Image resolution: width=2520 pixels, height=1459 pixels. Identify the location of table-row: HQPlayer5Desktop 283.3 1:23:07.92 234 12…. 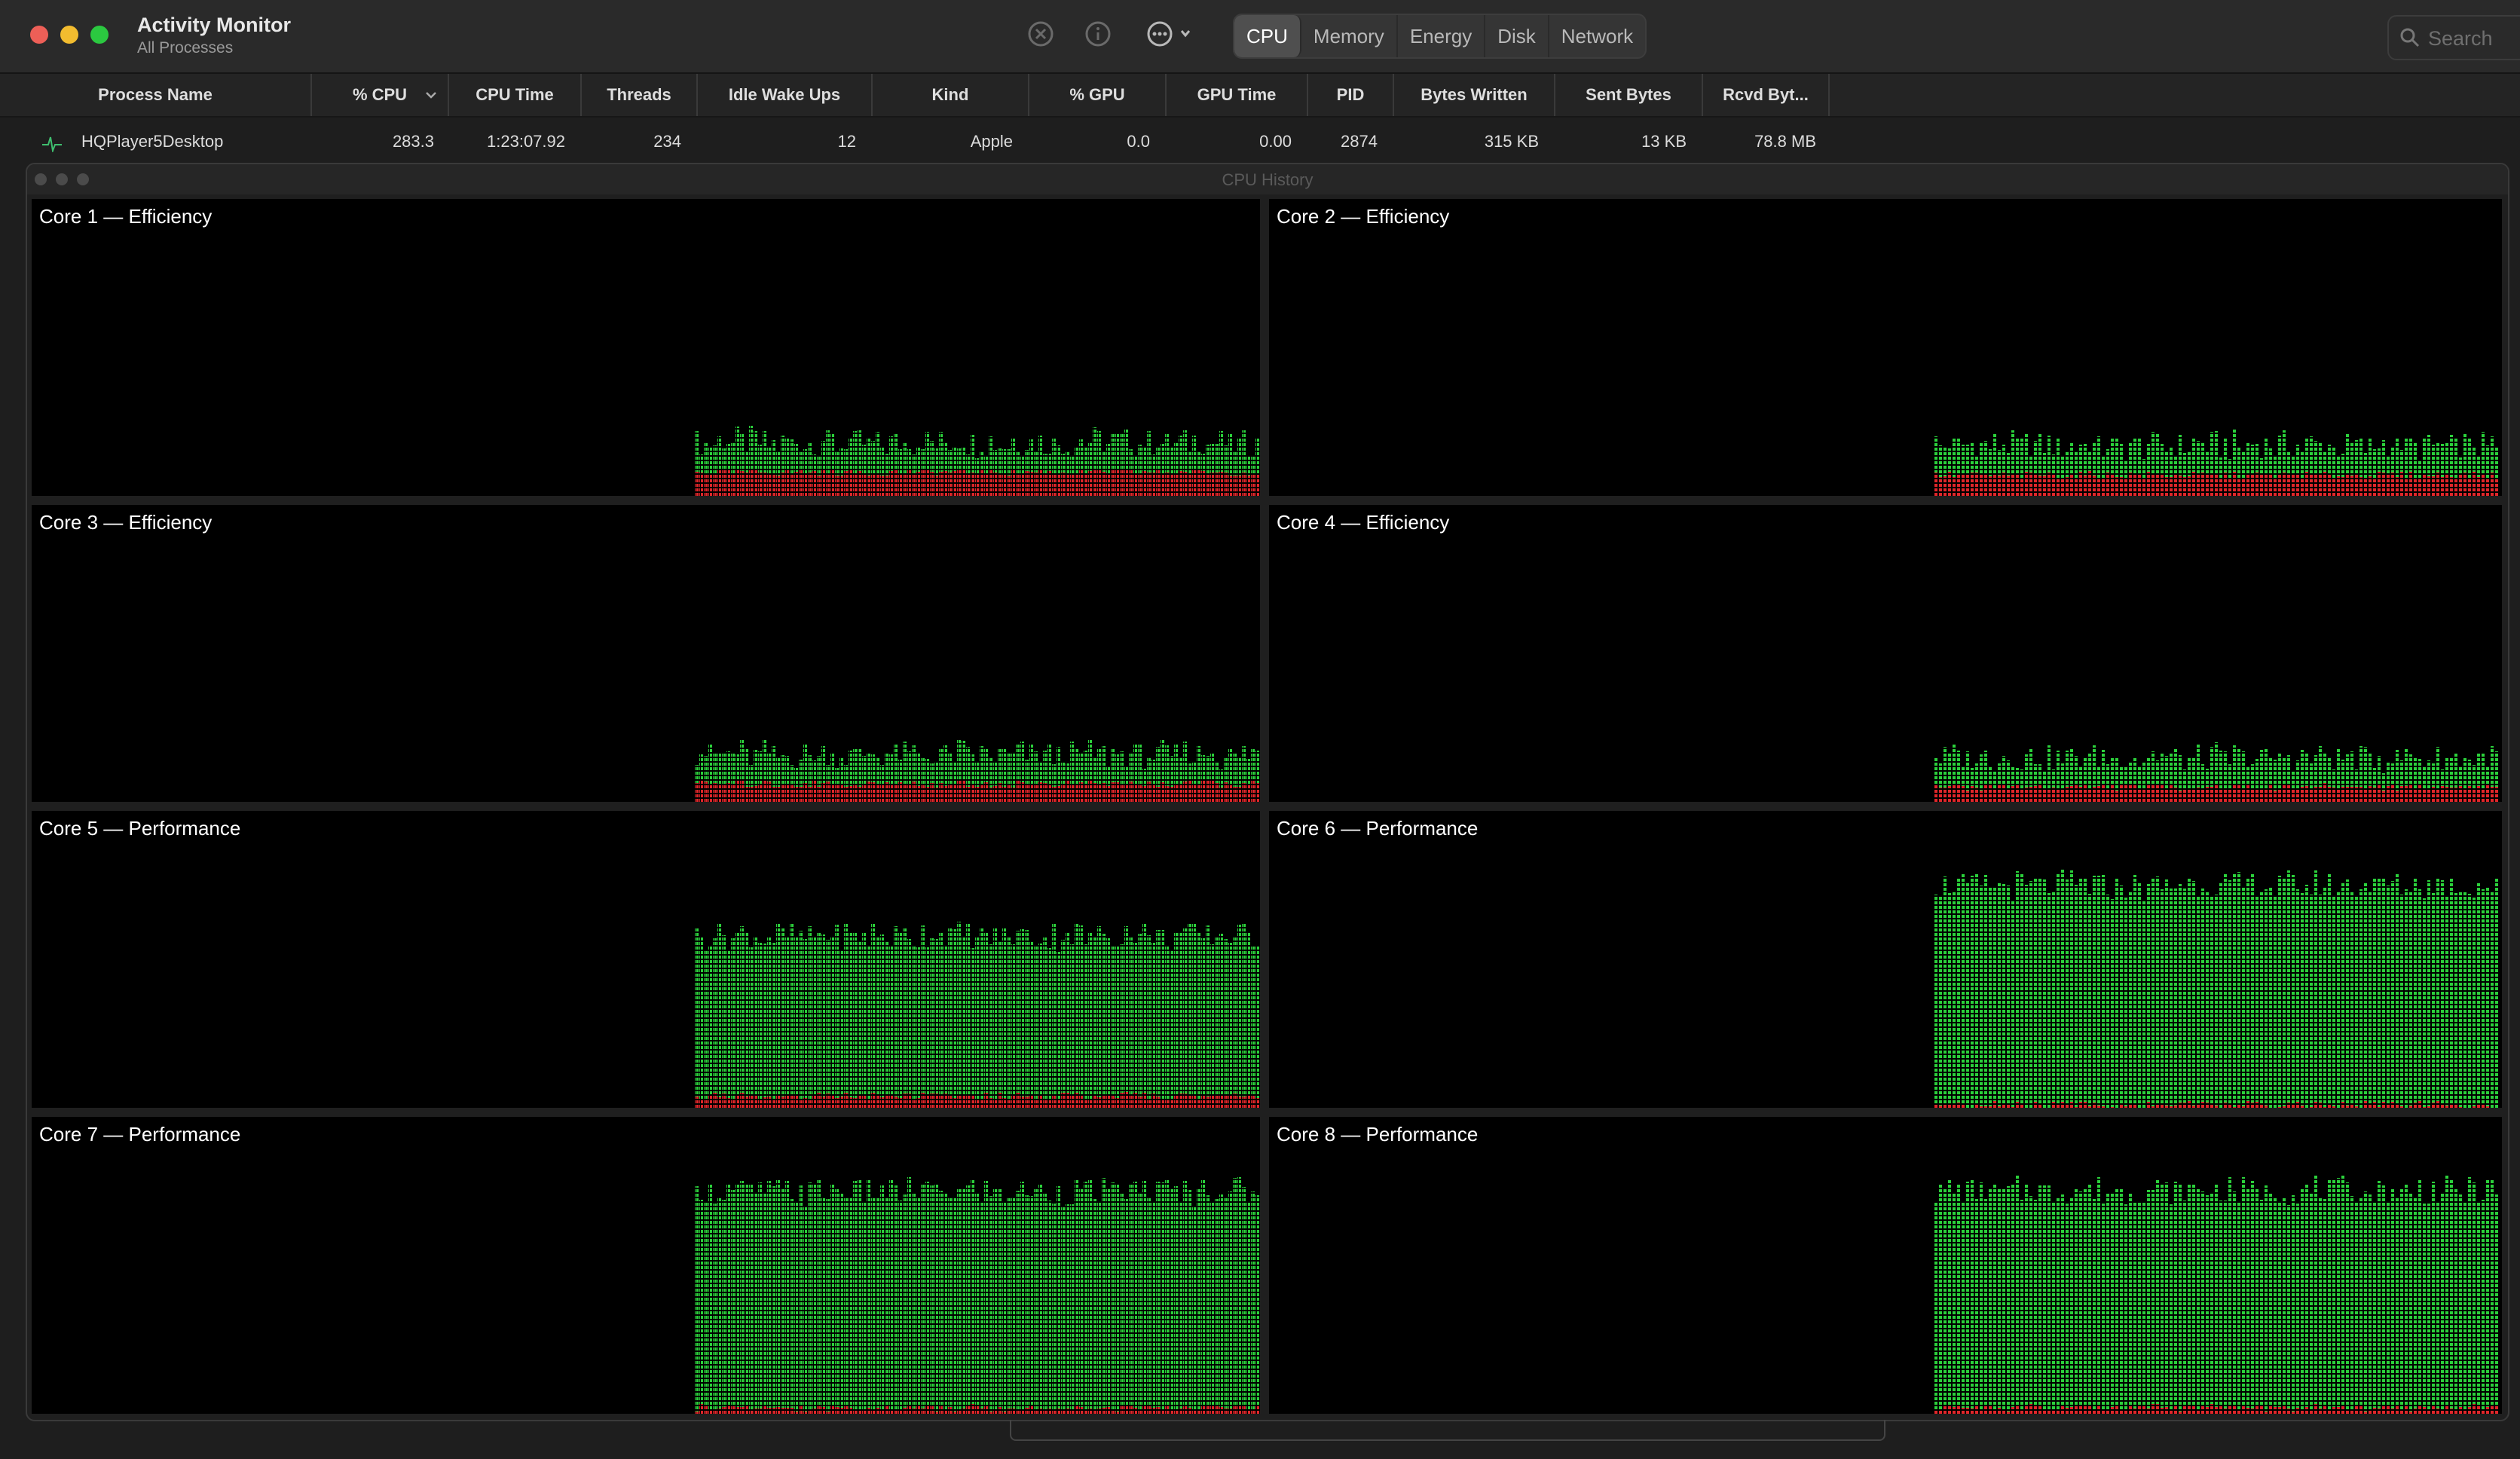
(1260, 142).